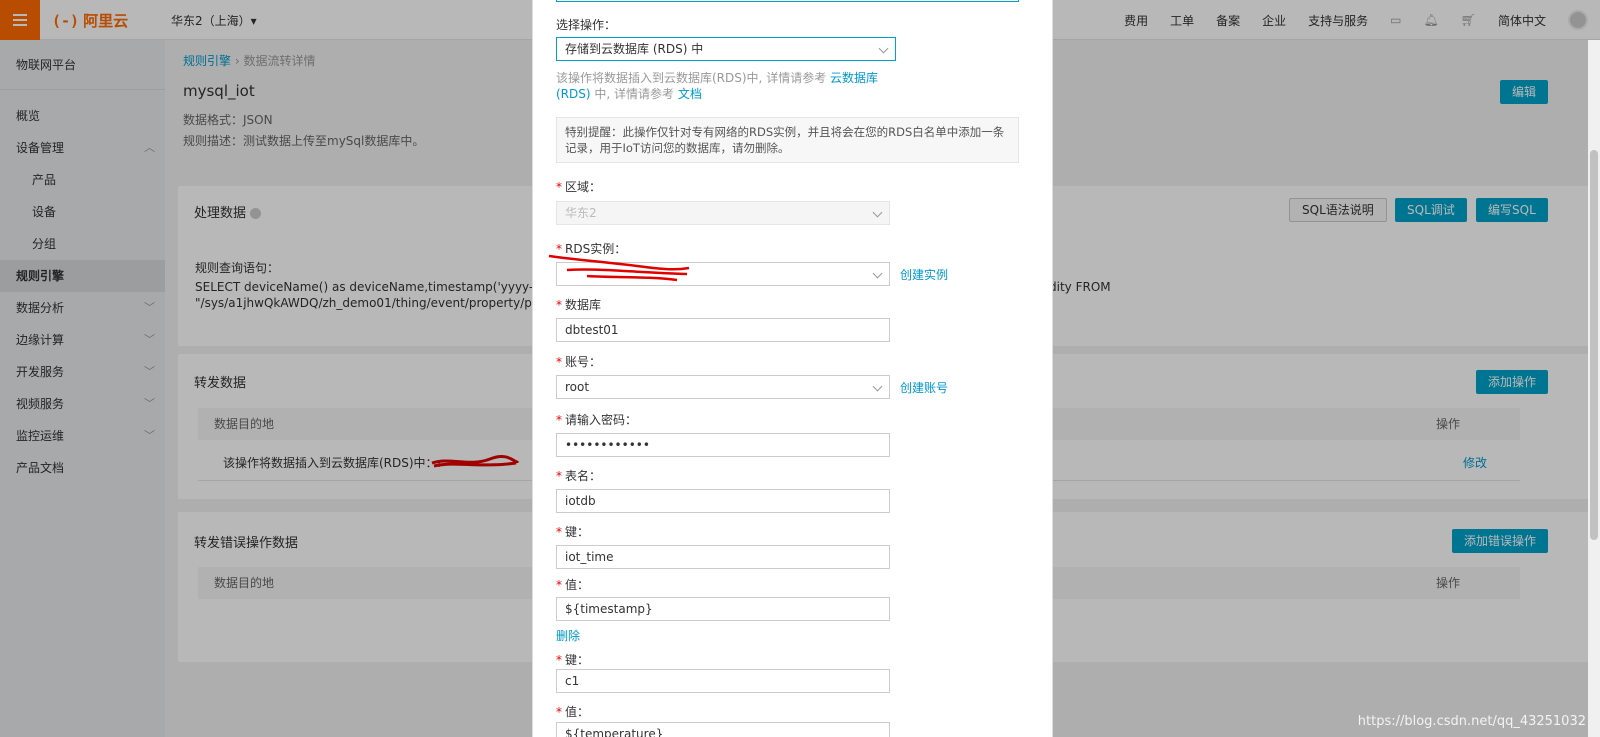 The image size is (1600, 737). I want to click on key-2-input: c1, so click(723, 681).